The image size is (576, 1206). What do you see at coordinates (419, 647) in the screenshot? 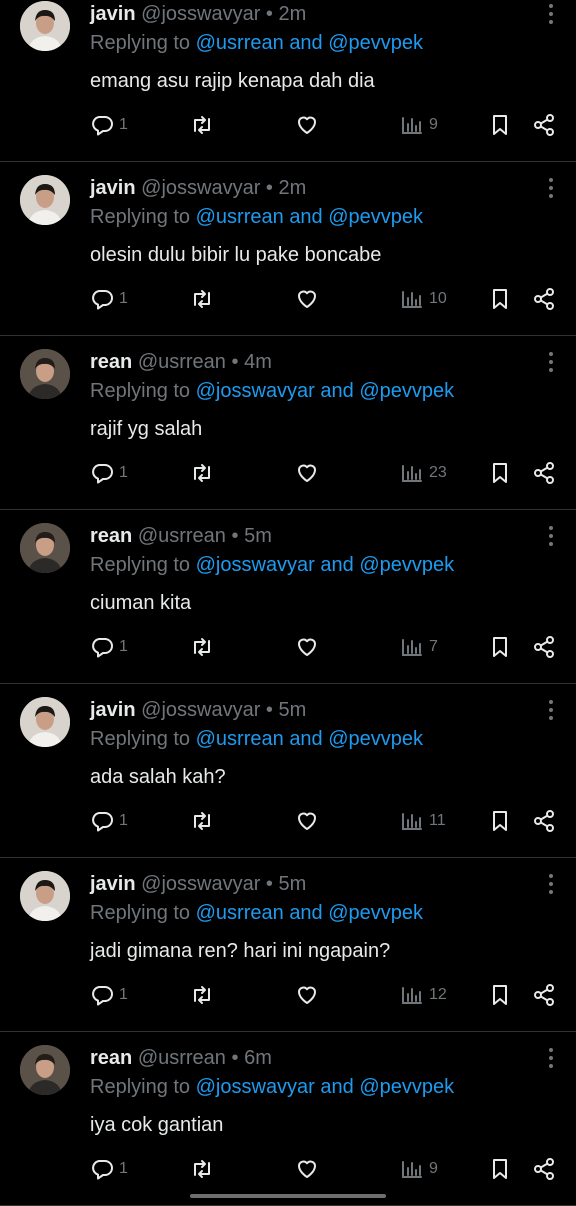
I see `views-button: 7` at bounding box center [419, 647].